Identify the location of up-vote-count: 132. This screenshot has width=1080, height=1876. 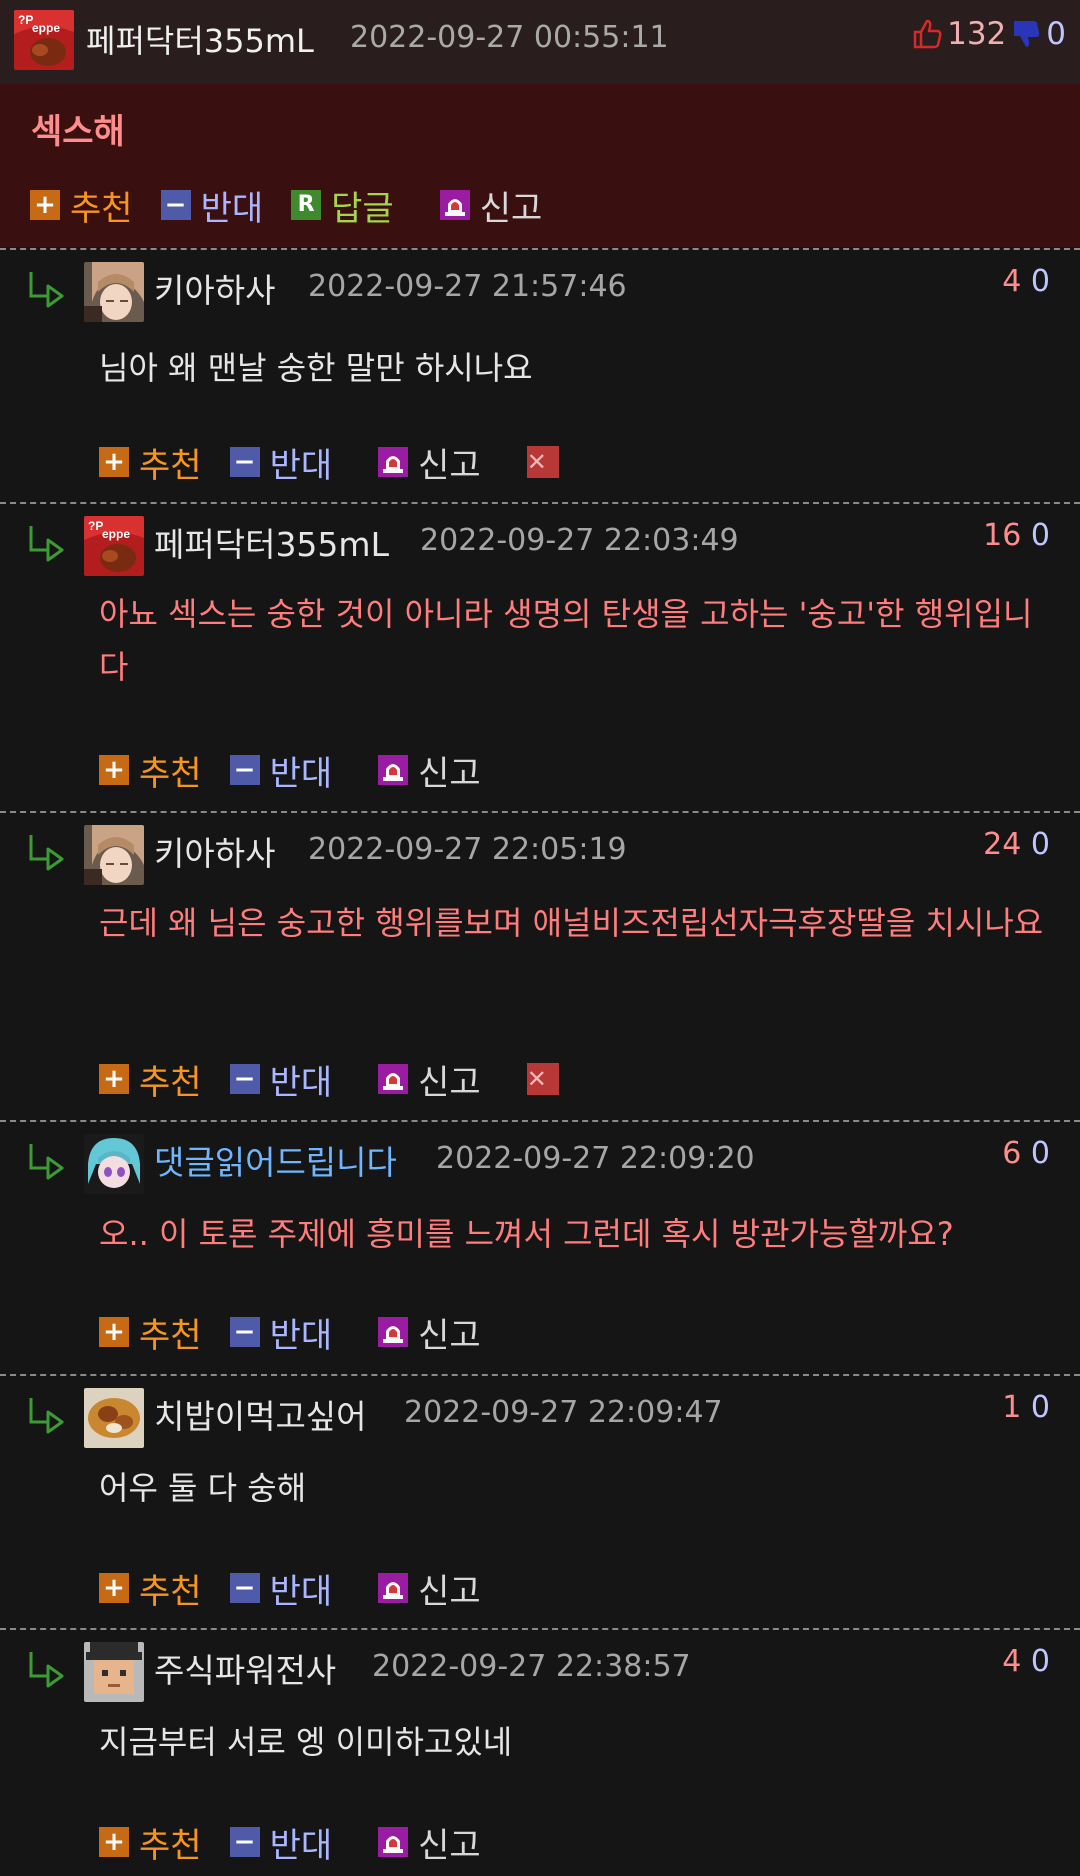
(977, 34).